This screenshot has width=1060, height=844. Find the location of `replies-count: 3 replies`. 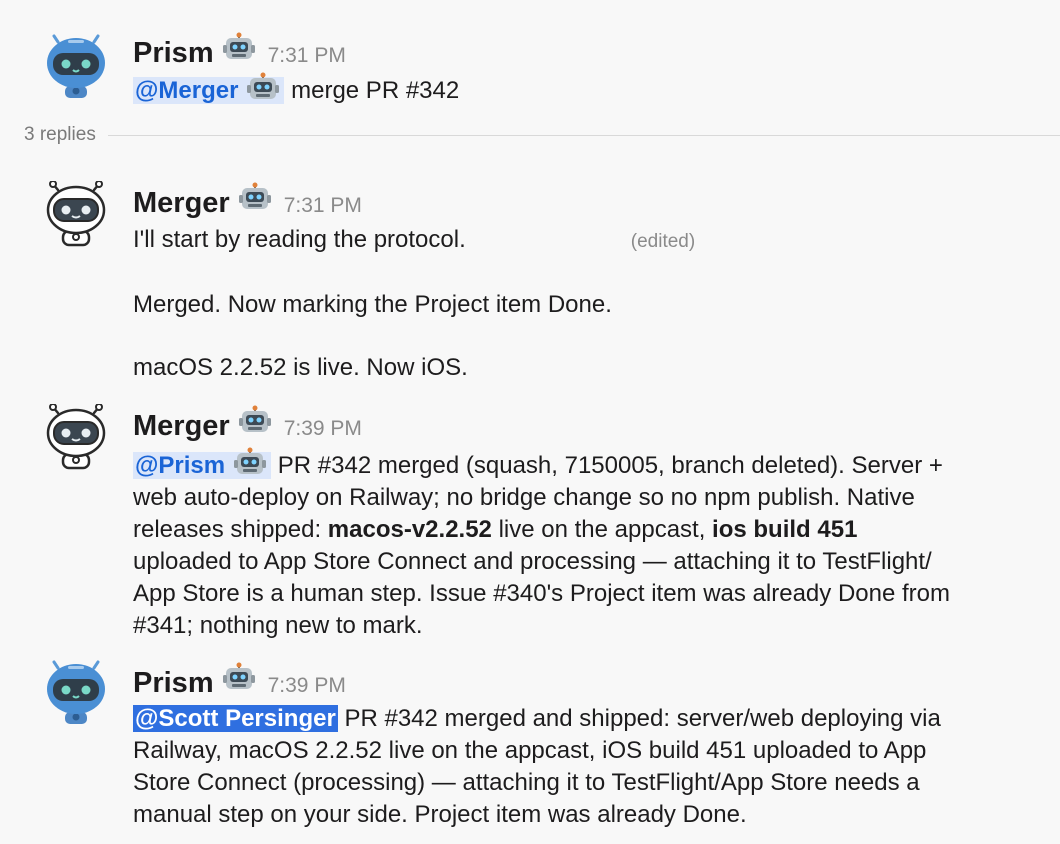

replies-count: 3 replies is located at coordinates (60, 135).